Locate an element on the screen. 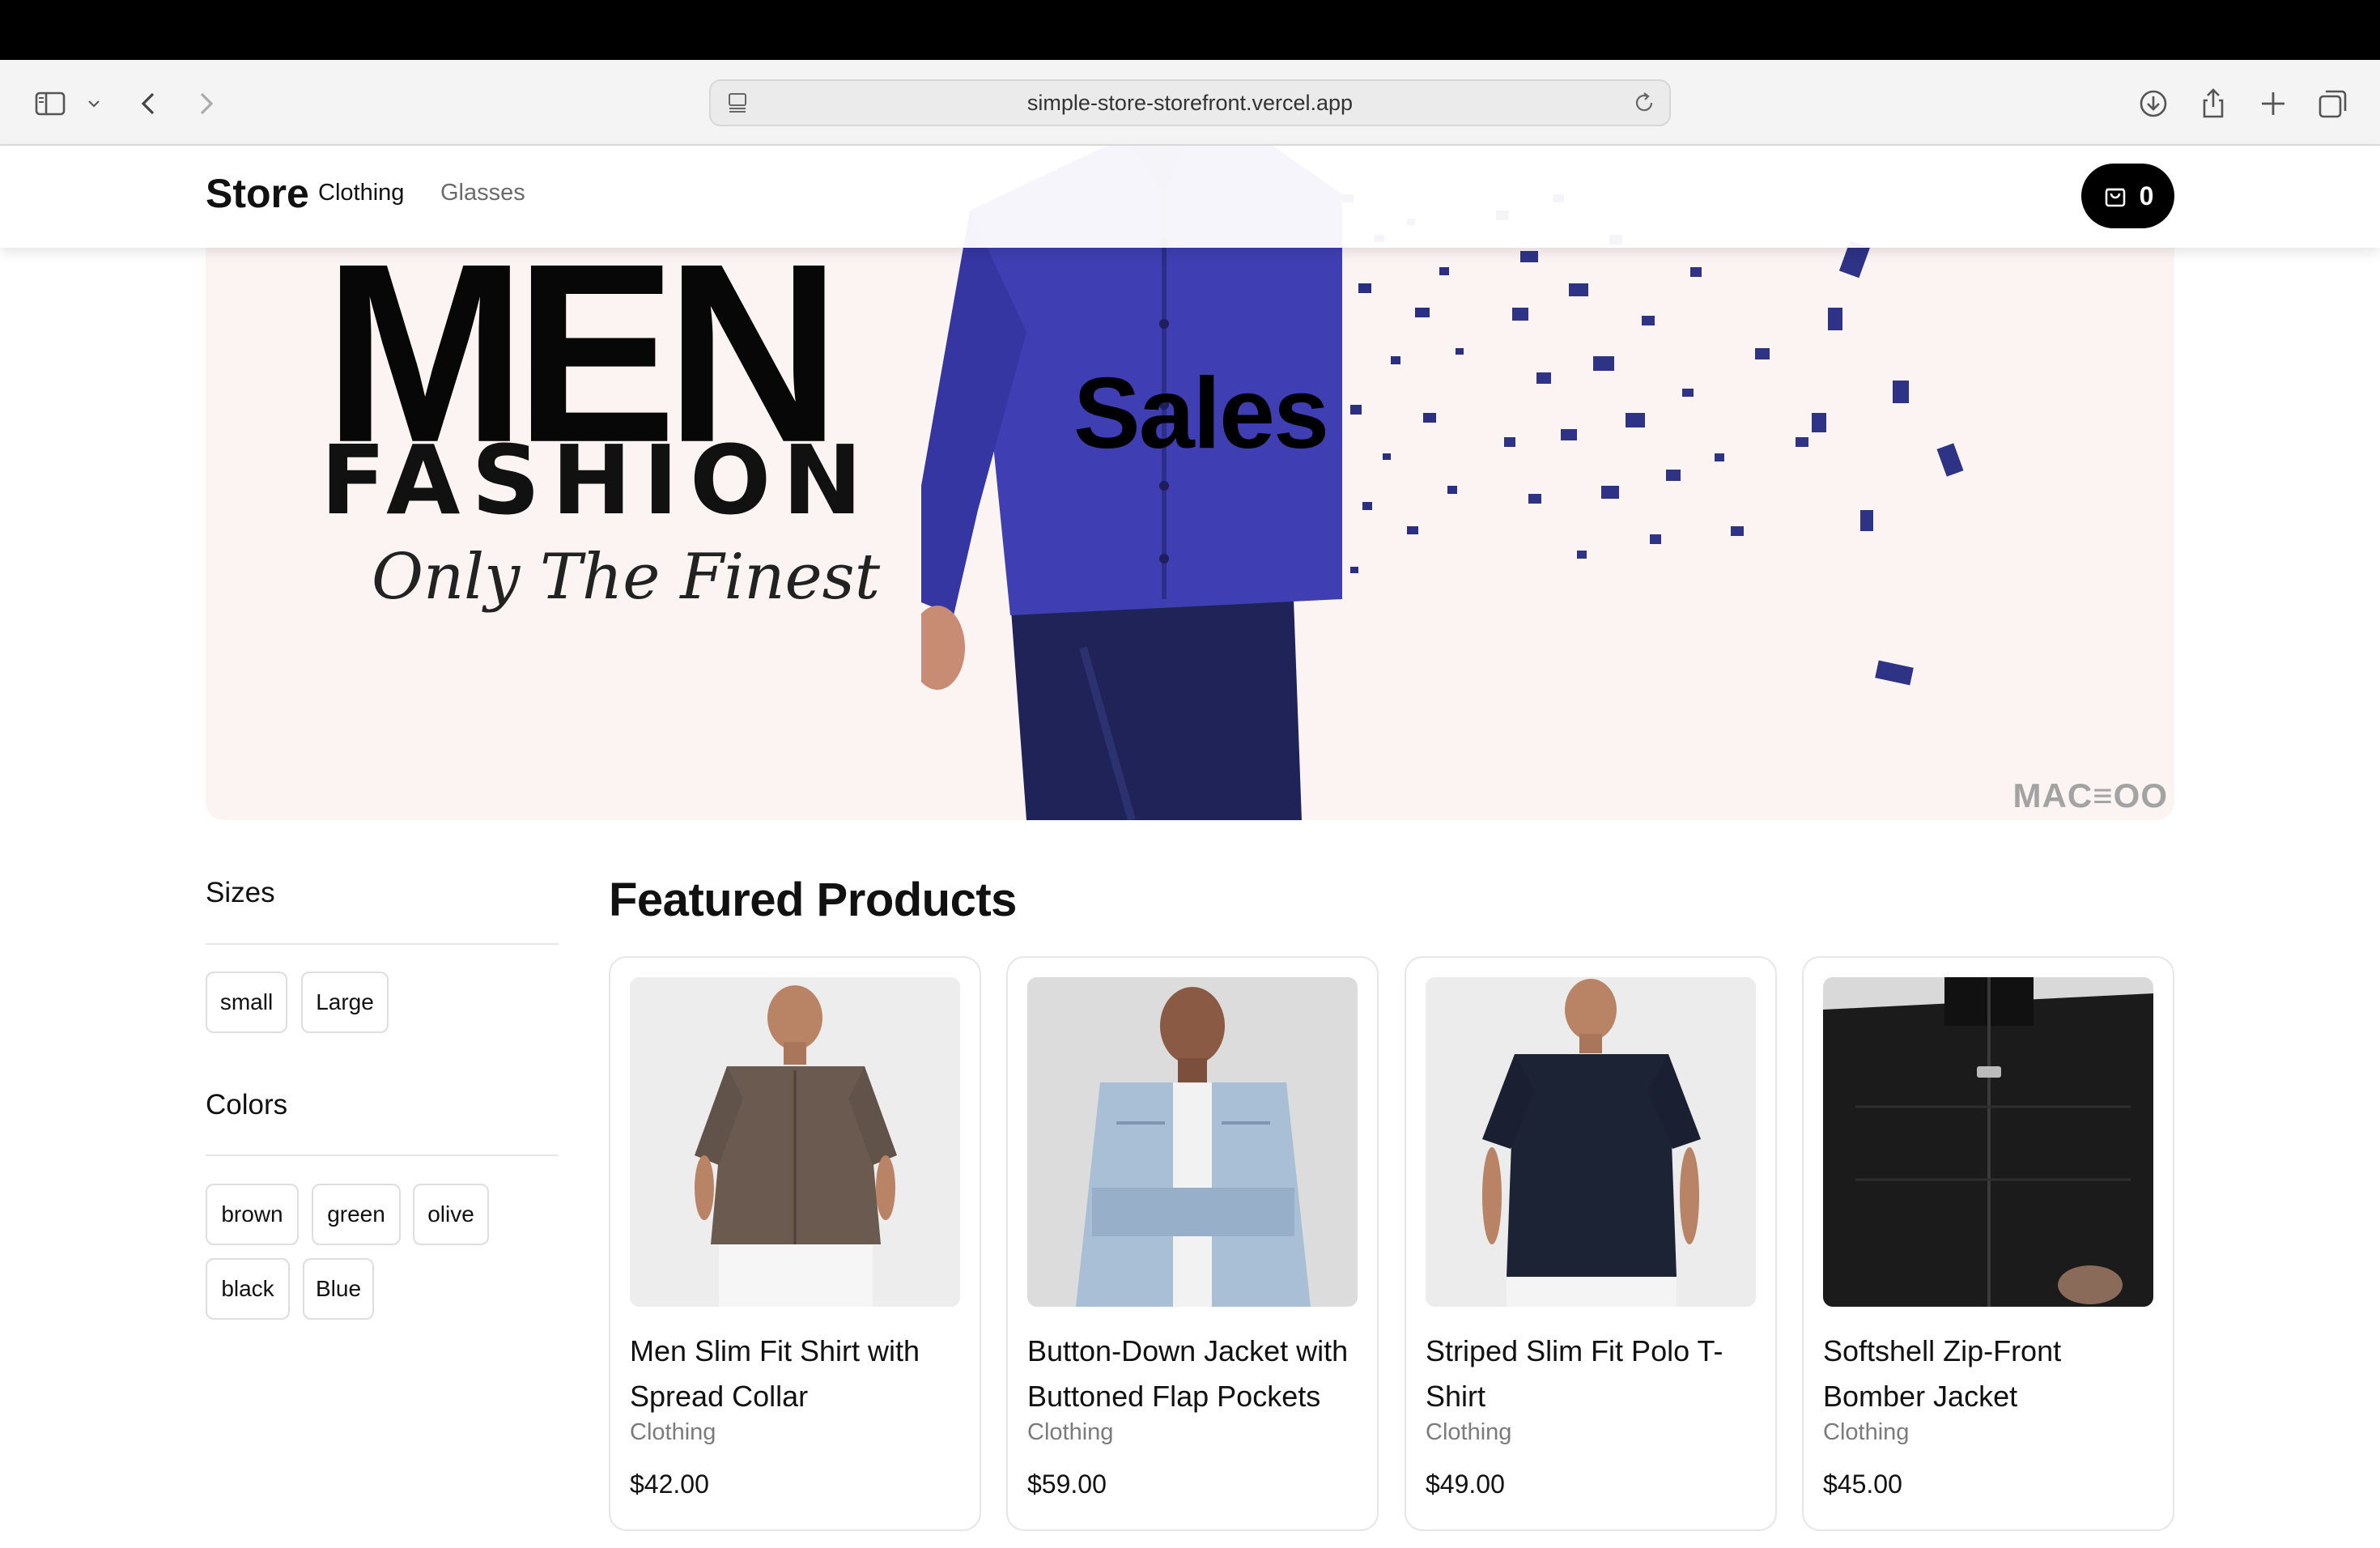 This screenshot has height=1548, width=2380. shopping-bag-icon is located at coordinates (2115, 198).